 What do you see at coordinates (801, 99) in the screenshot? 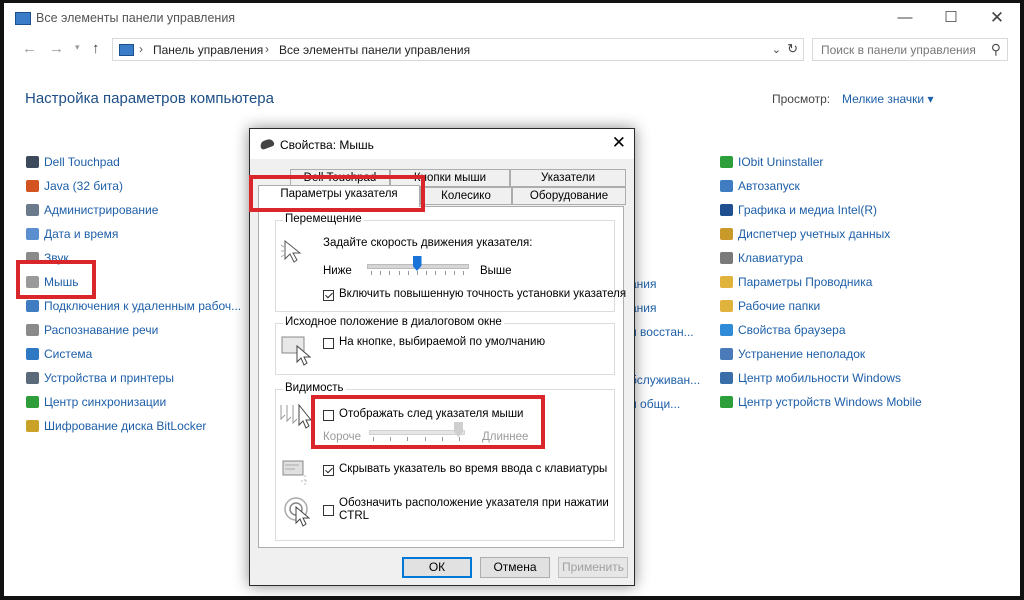
I see `view-label: Просмотр:` at bounding box center [801, 99].